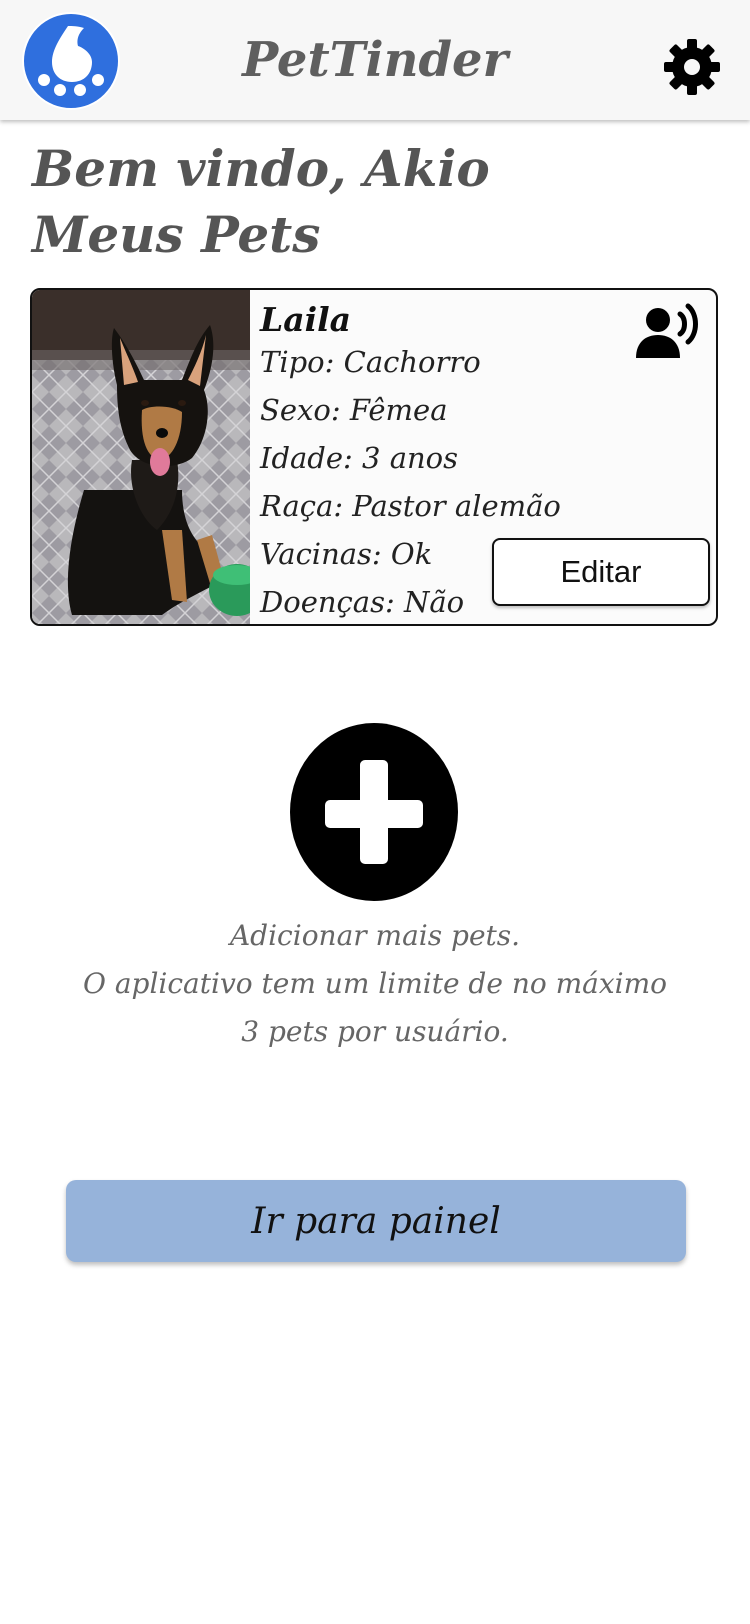 This screenshot has height=1624, width=750. Describe the element at coordinates (375, 1031) in the screenshot. I see `add-pet-line3: 3 pets por usuário.` at that location.